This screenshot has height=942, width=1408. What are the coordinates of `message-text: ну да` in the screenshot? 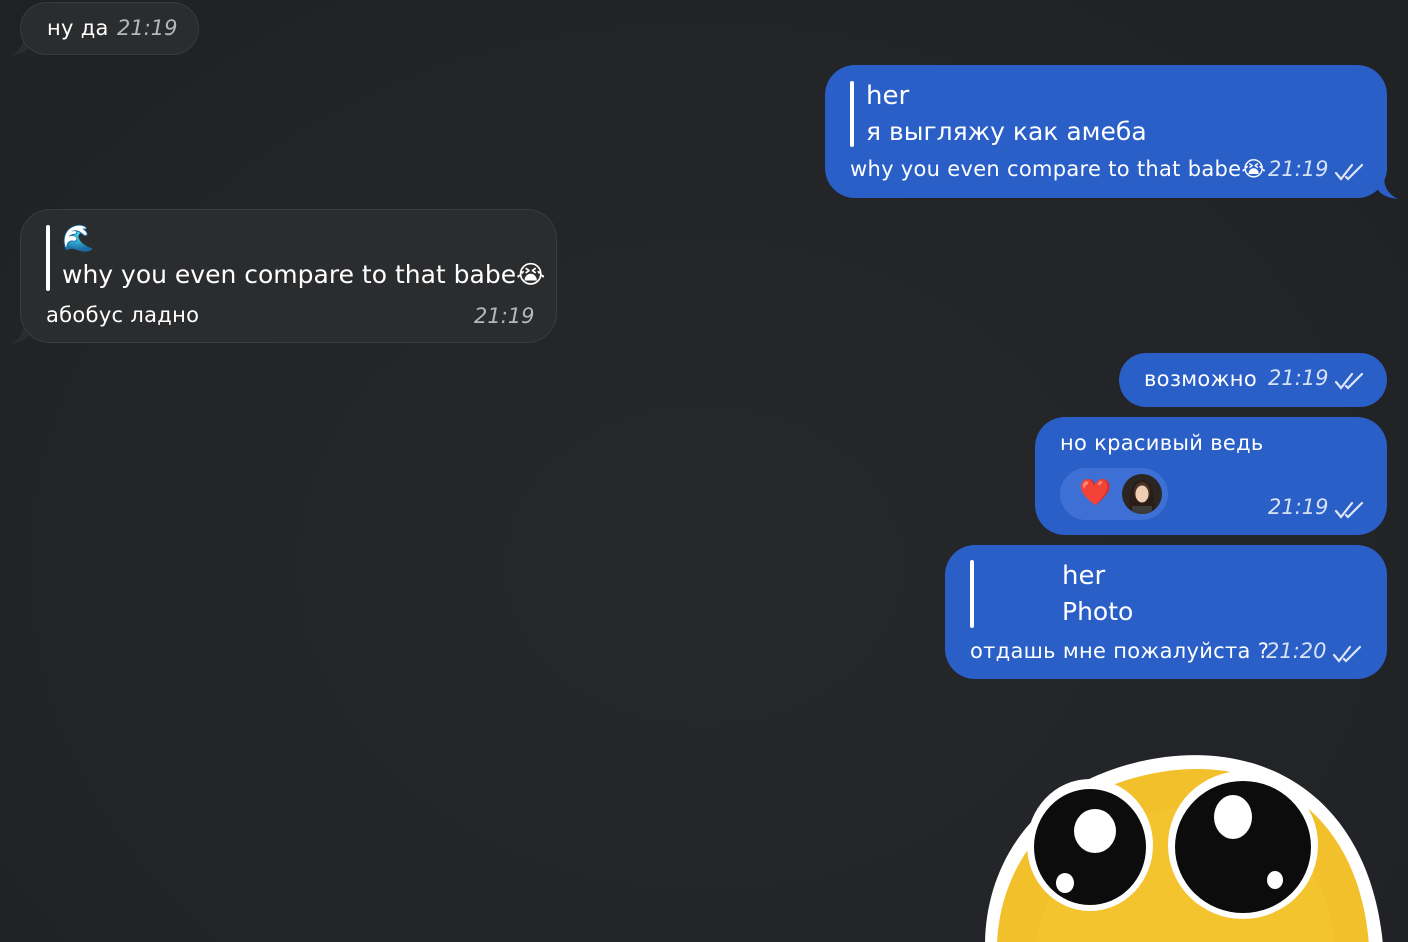 It's located at (78, 28).